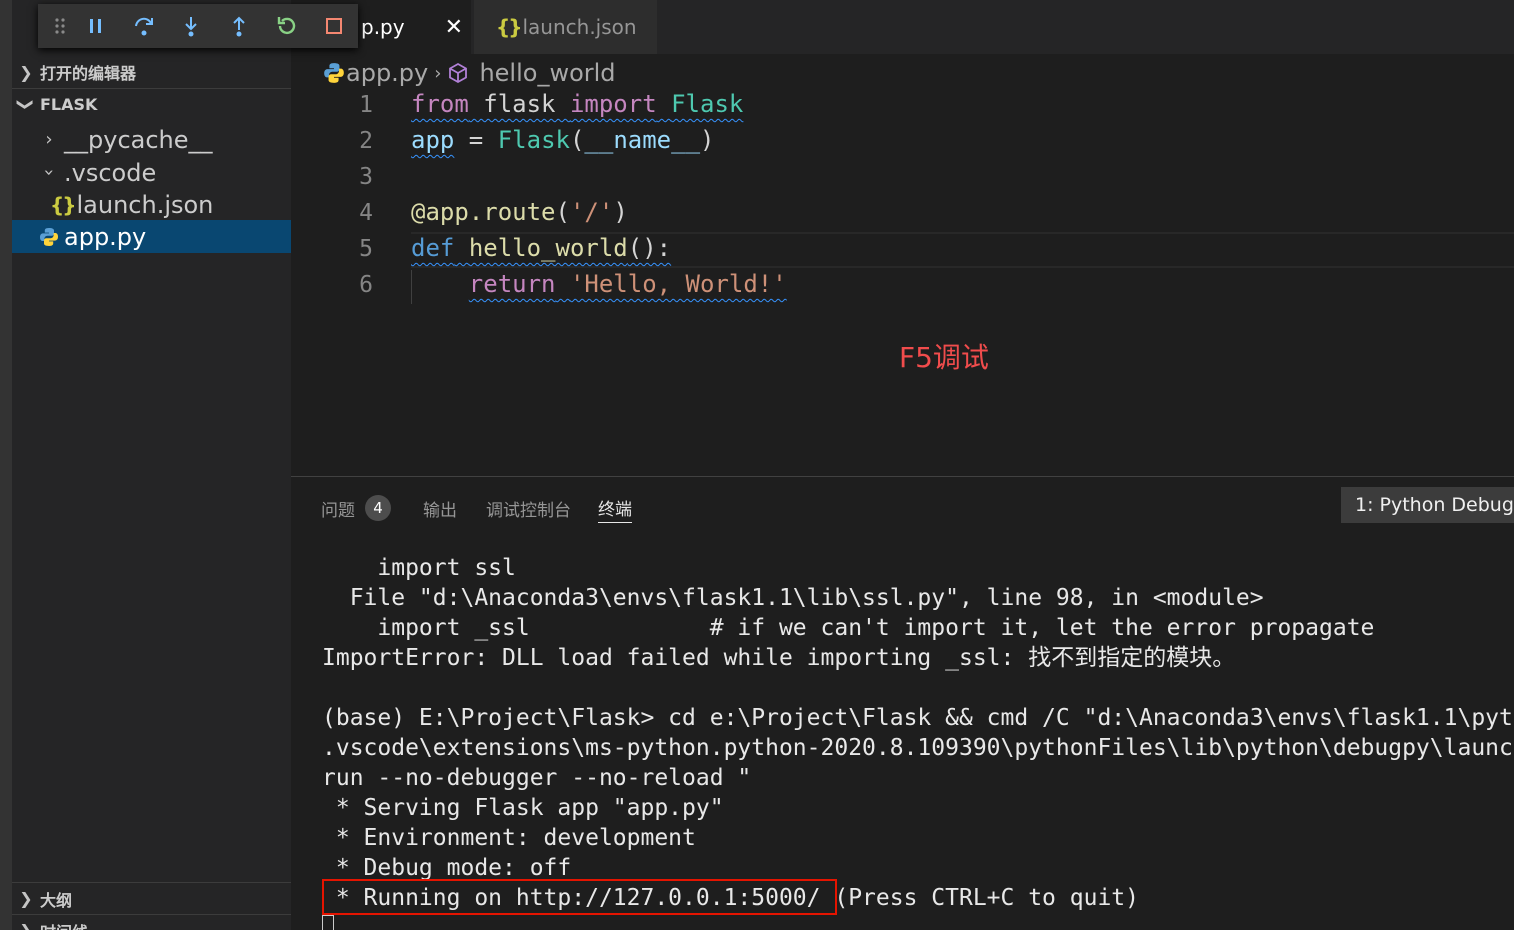 This screenshot has height=930, width=1514. What do you see at coordinates (151, 236) in the screenshot?
I see `tree-item-app-py: app.py` at bounding box center [151, 236].